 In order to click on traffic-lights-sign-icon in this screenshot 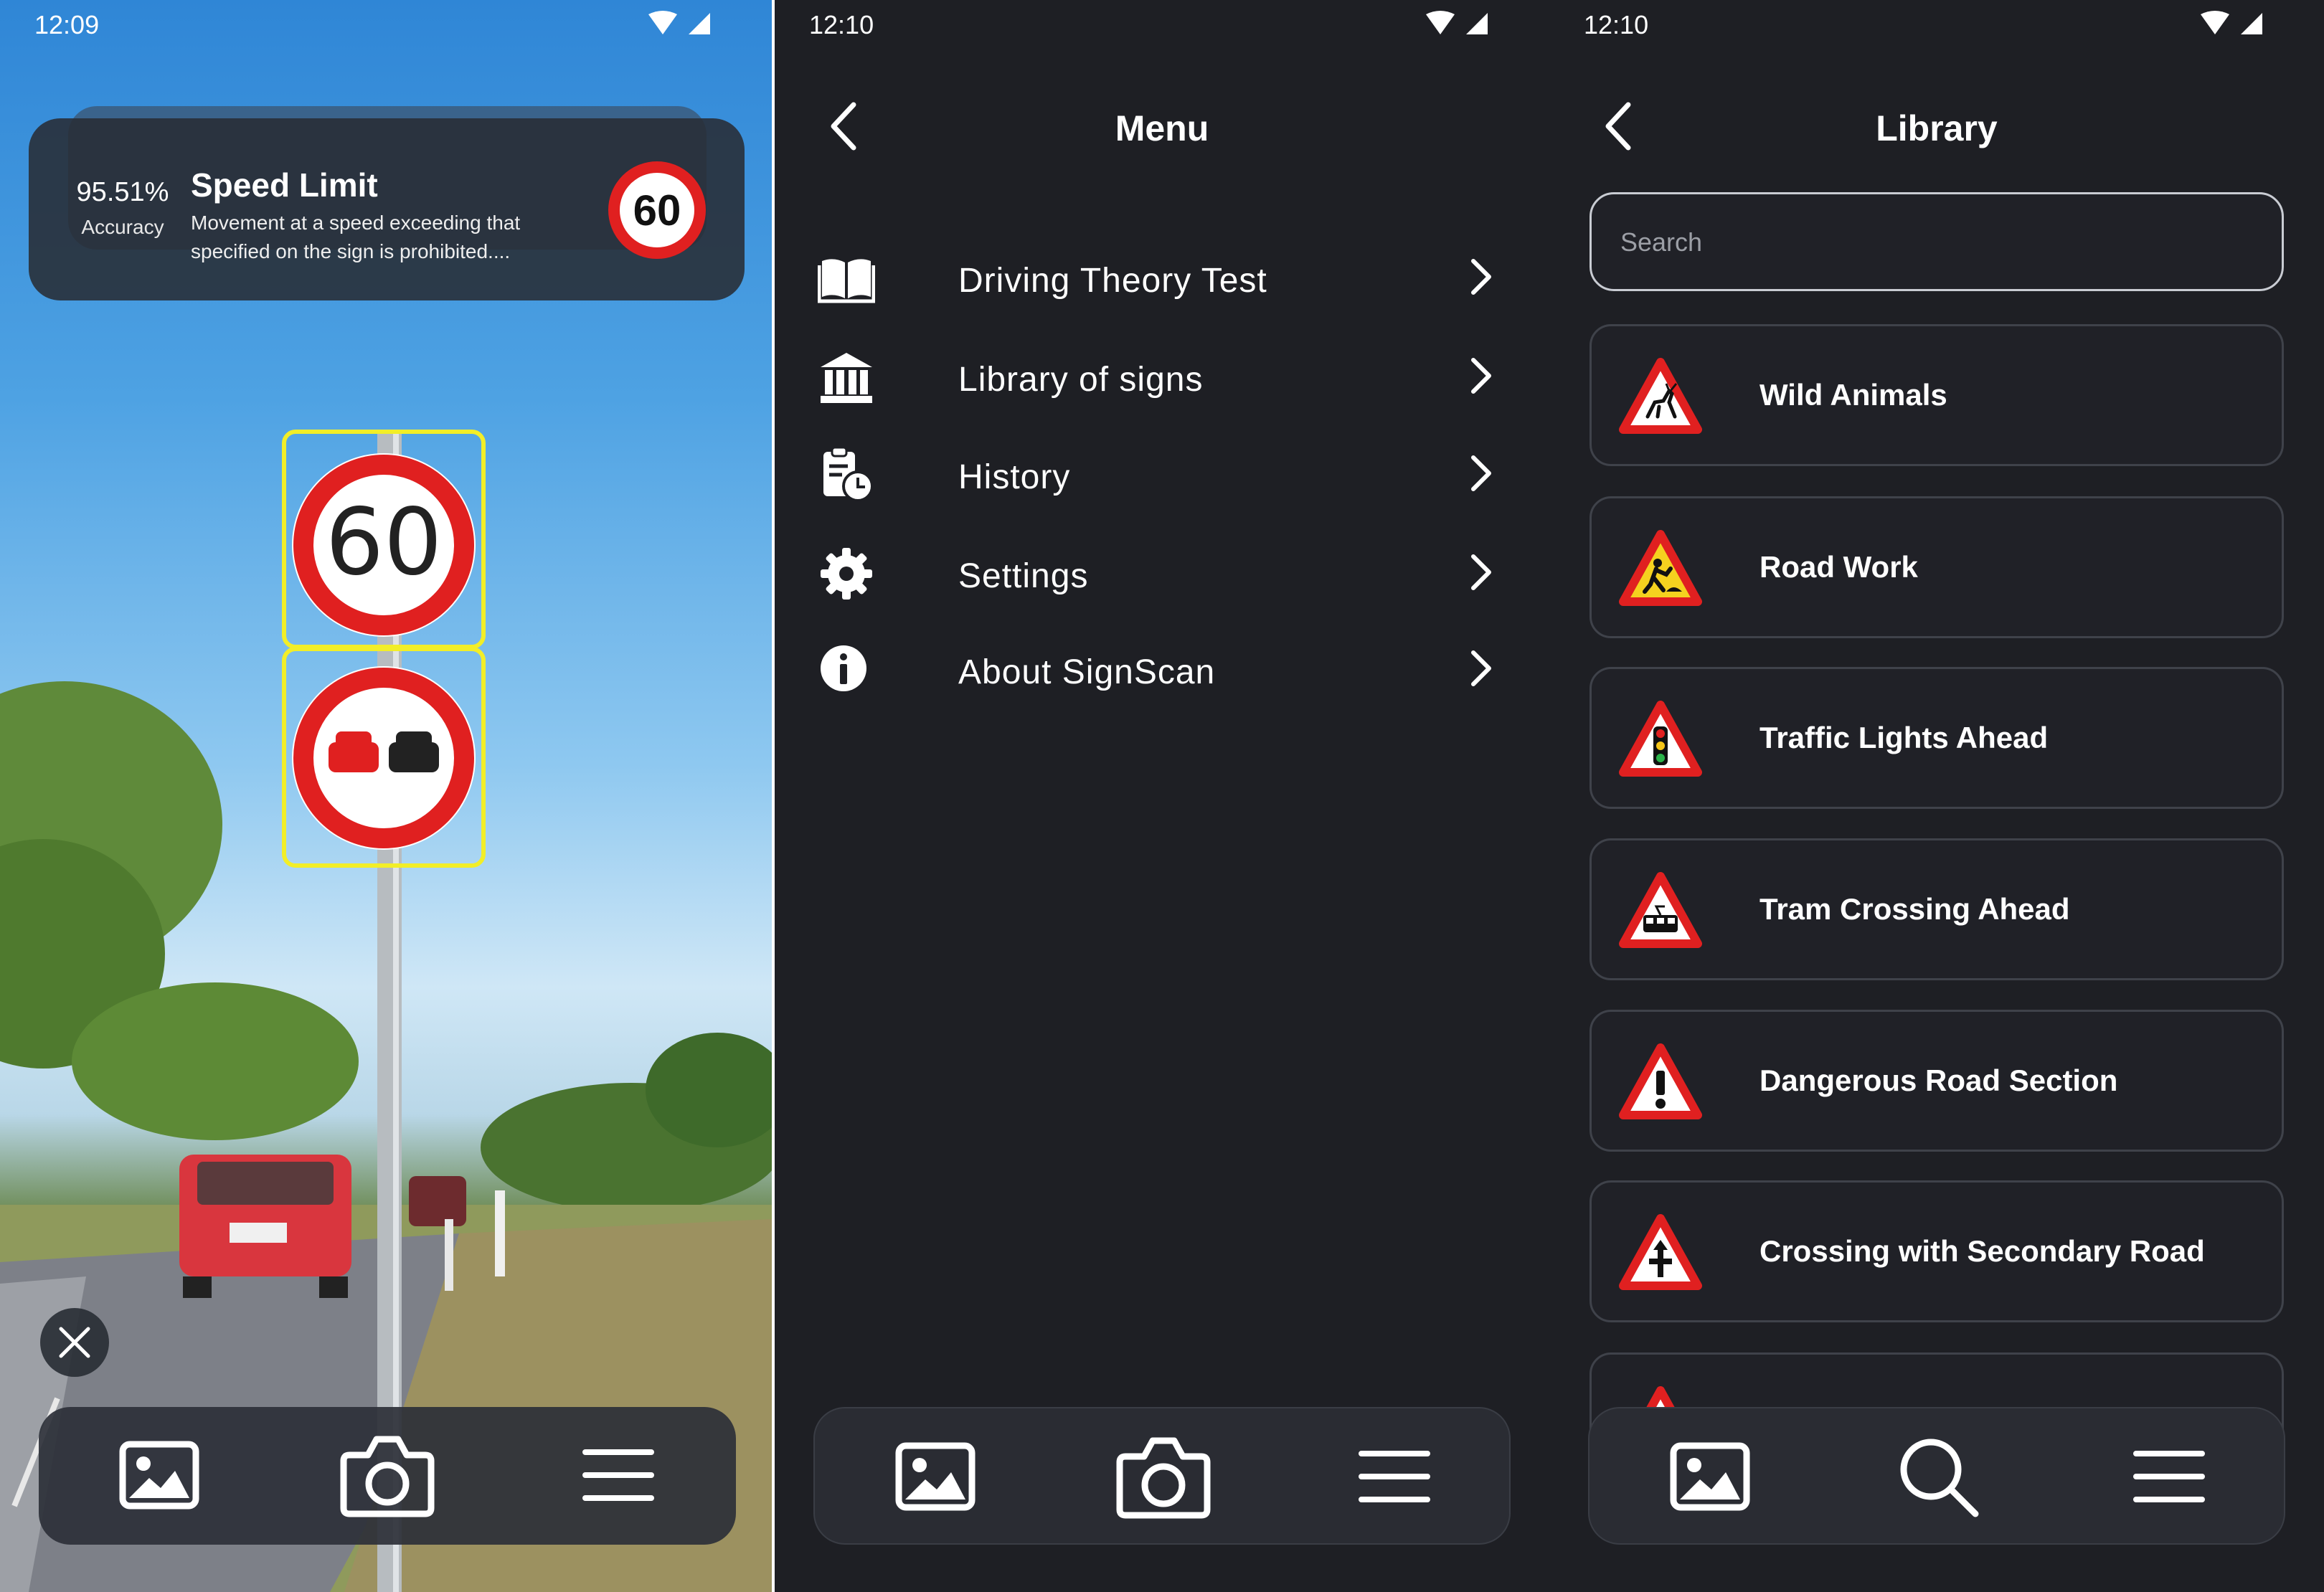, I will do `click(1660, 739)`.